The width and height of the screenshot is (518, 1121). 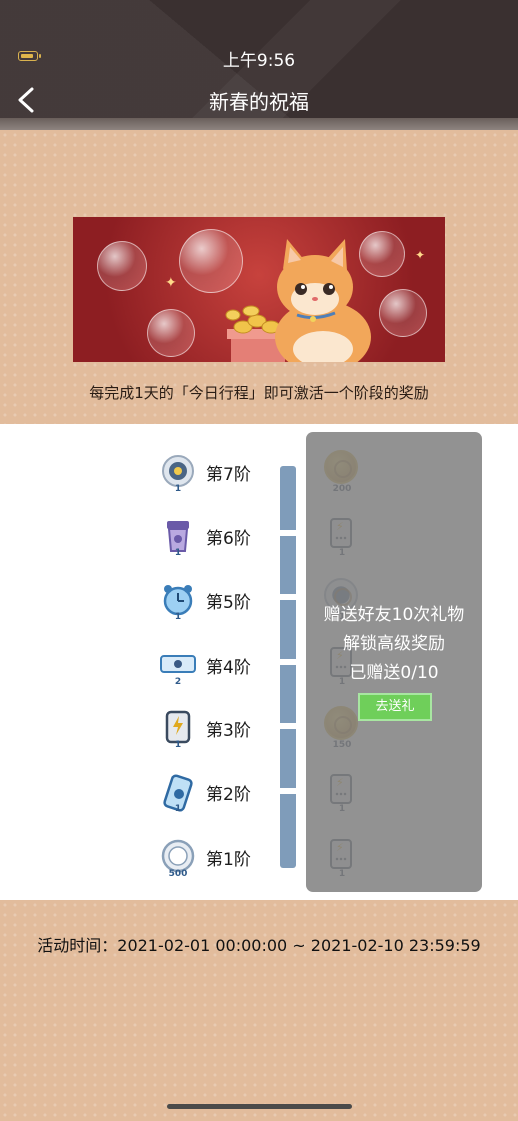 I want to click on unlock-reward-text: 解锁高级奖励, so click(x=394, y=644).